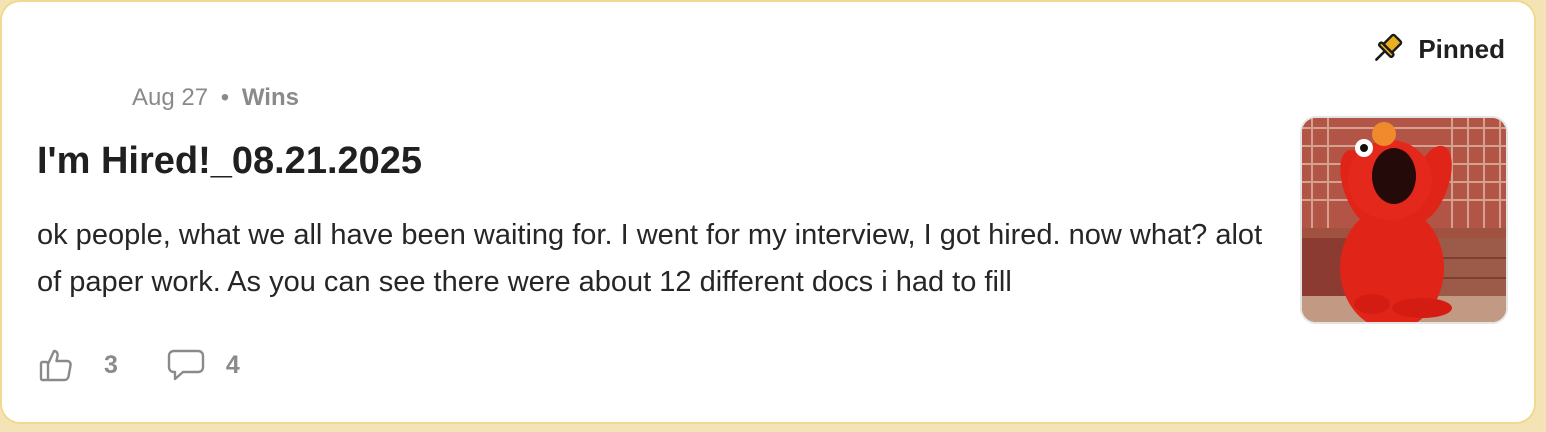  I want to click on elmo-gif-thumbnail, so click(1404, 220).